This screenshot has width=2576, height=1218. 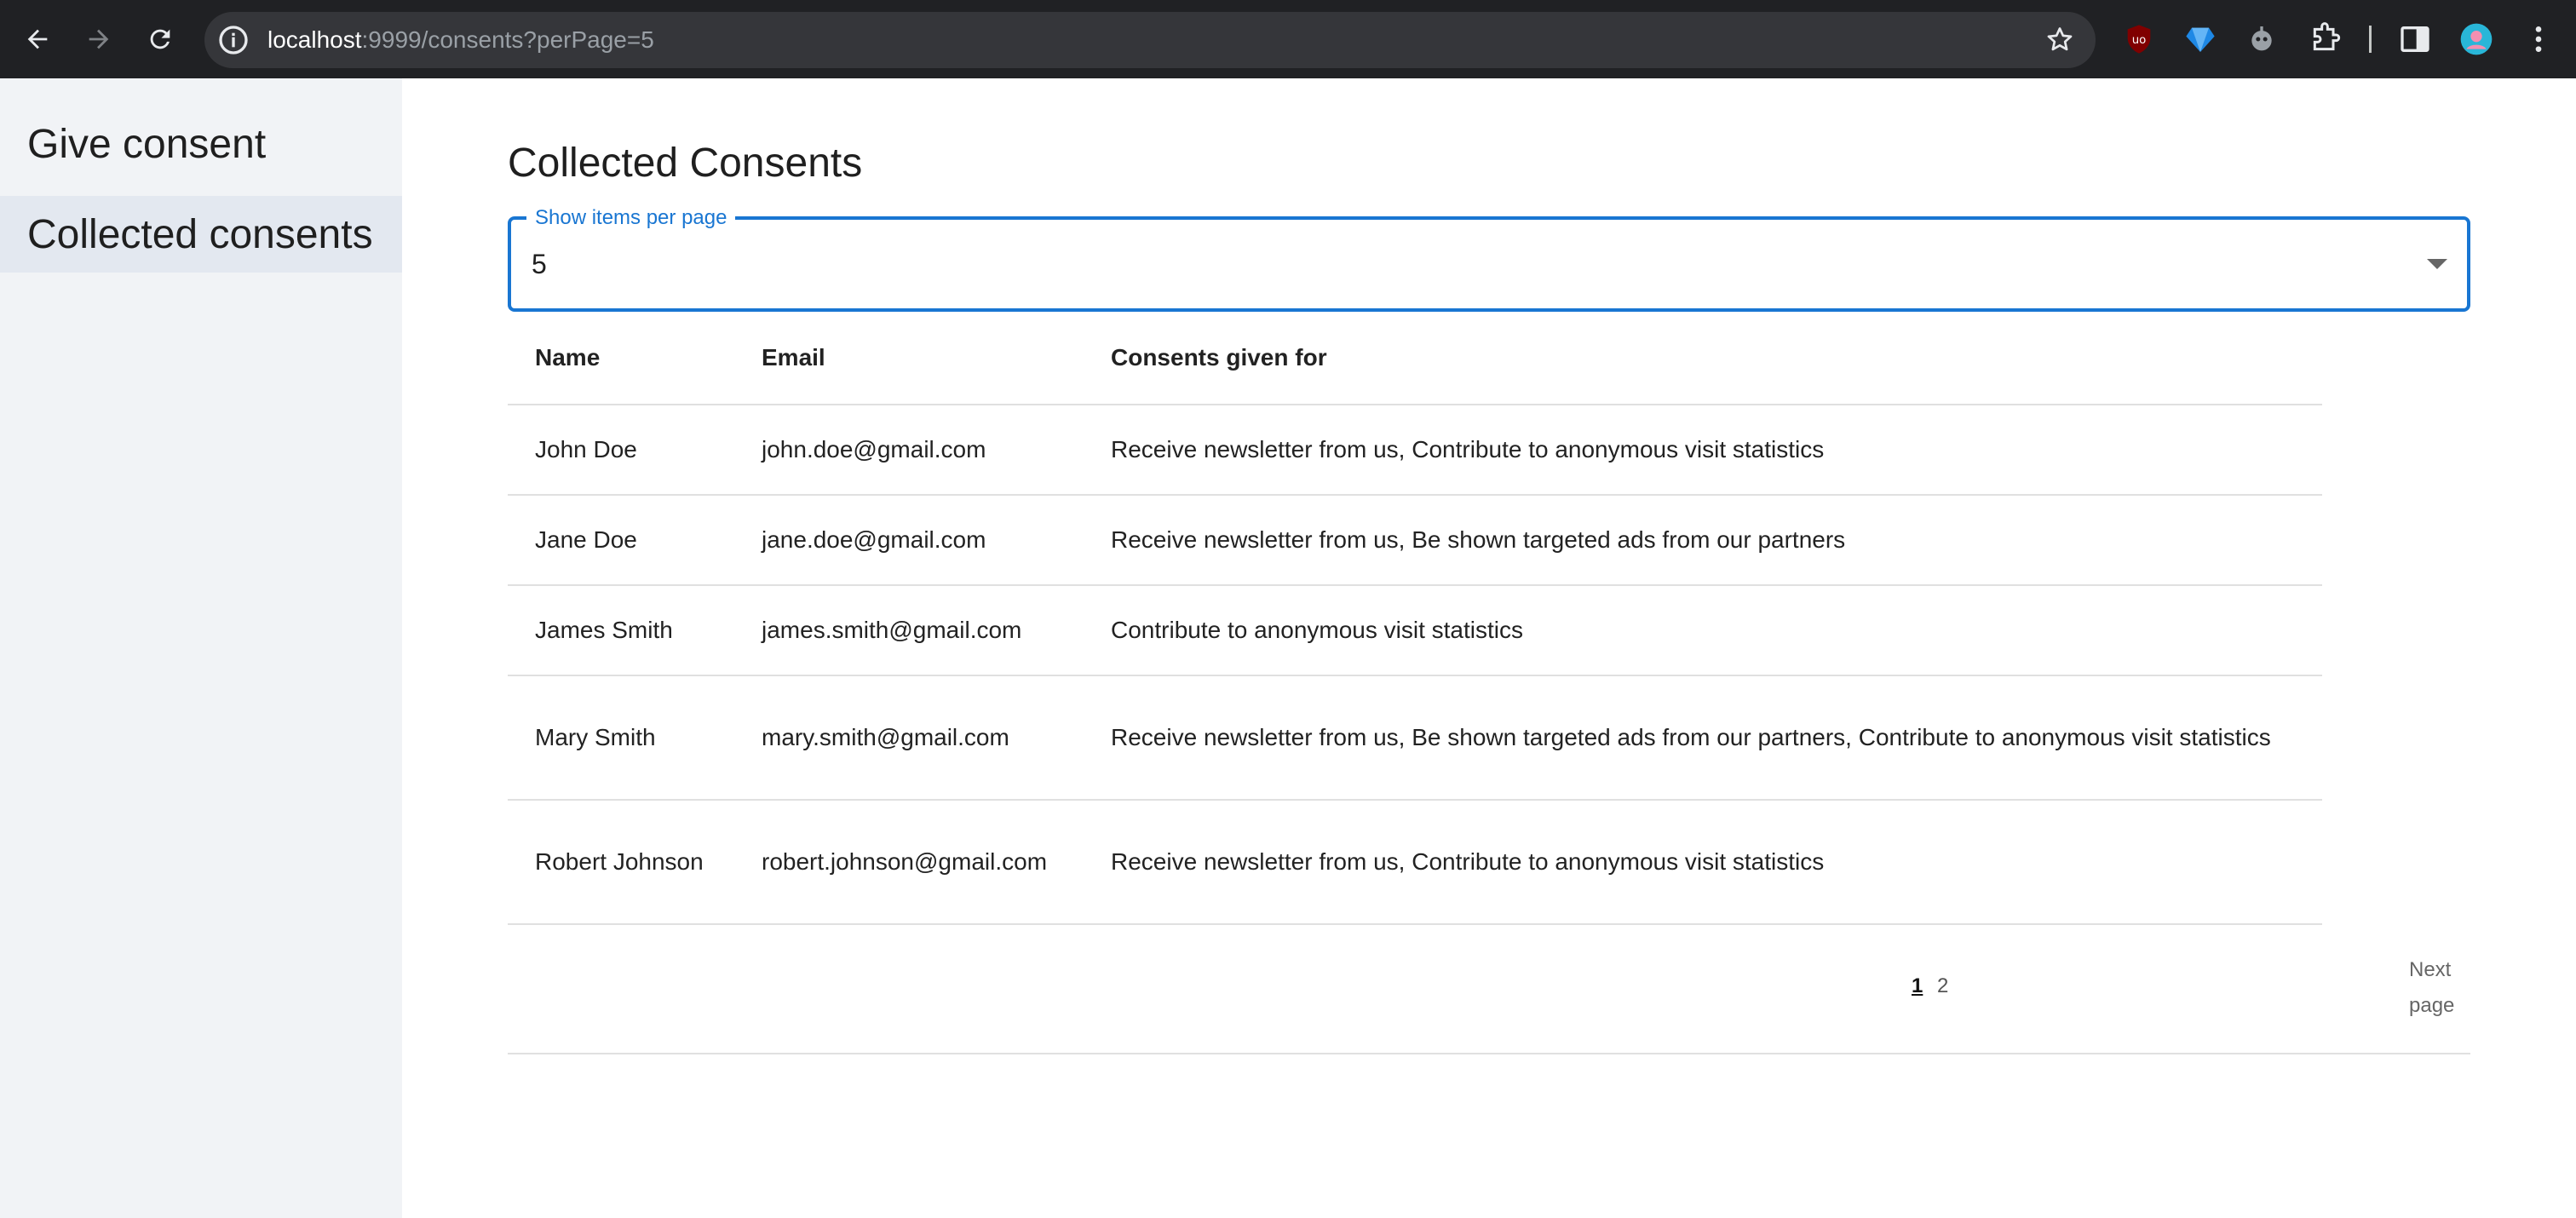 What do you see at coordinates (874, 539) in the screenshot?
I see `cell-email: jane.doe@gmail.com` at bounding box center [874, 539].